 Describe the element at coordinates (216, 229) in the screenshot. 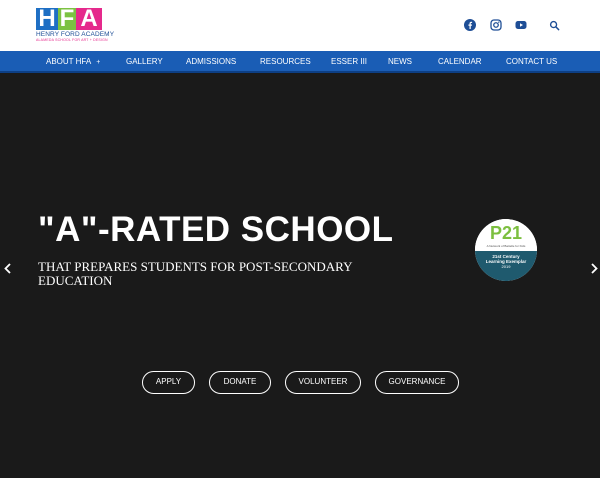

I see `hero-title: "A"-RATED SCHOOL` at that location.